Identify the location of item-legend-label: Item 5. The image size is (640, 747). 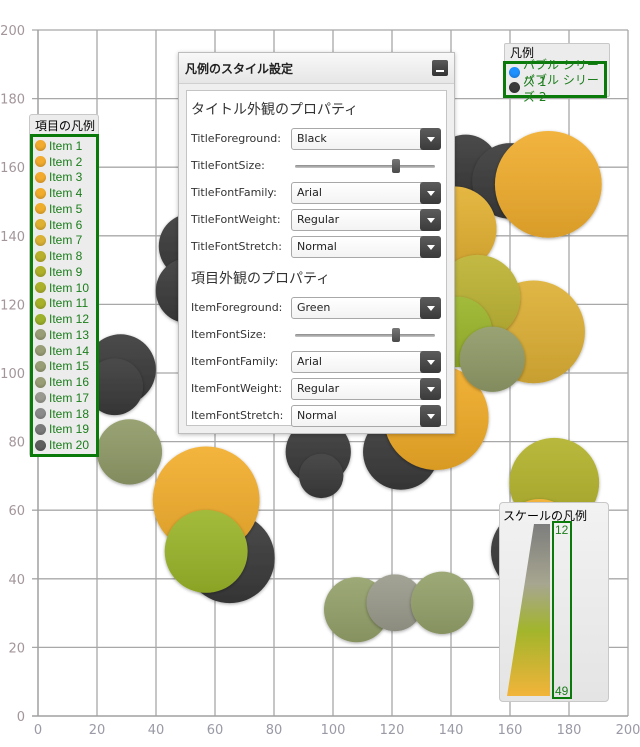
(66, 208).